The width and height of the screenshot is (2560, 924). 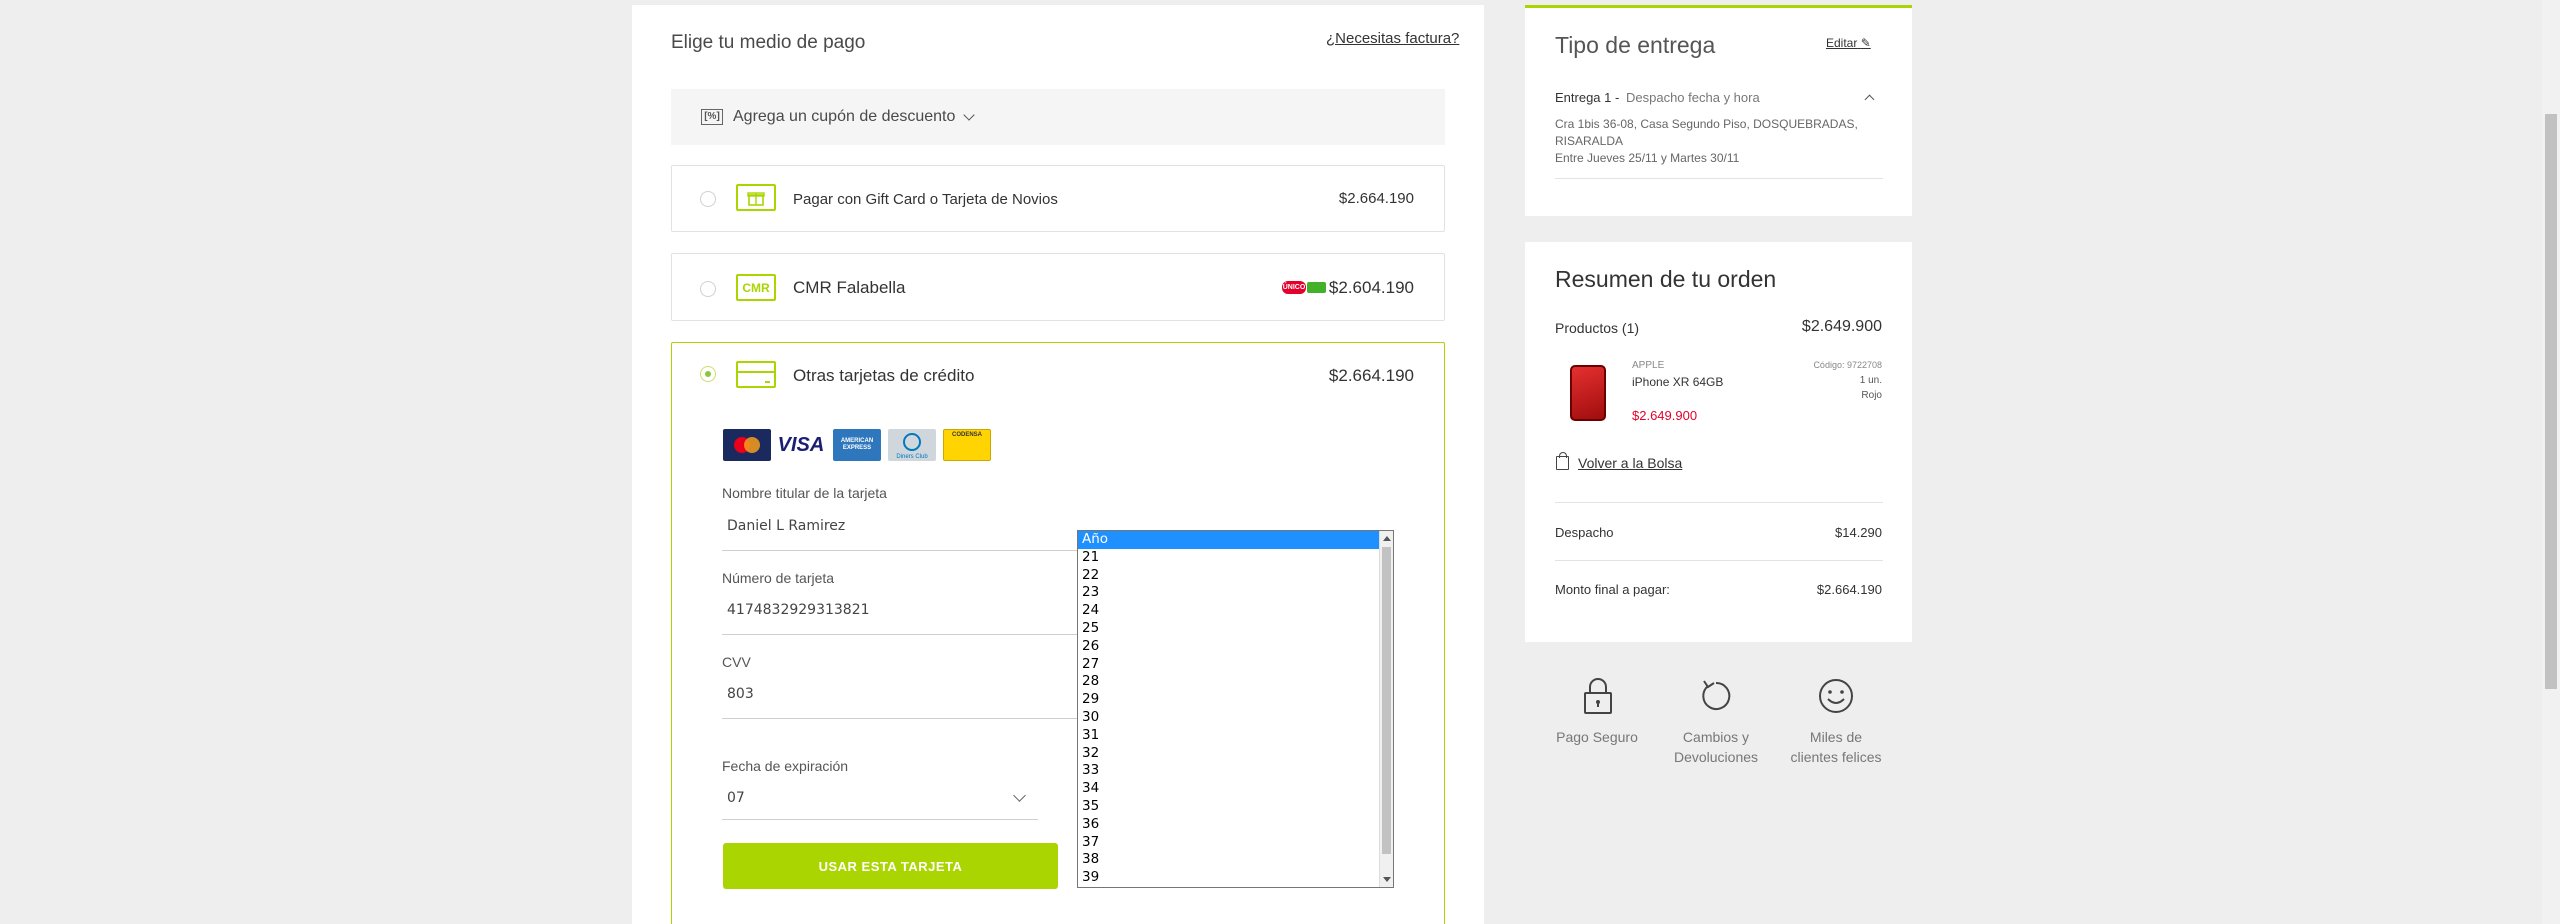 I want to click on option-label: CMR Falabella, so click(x=849, y=287).